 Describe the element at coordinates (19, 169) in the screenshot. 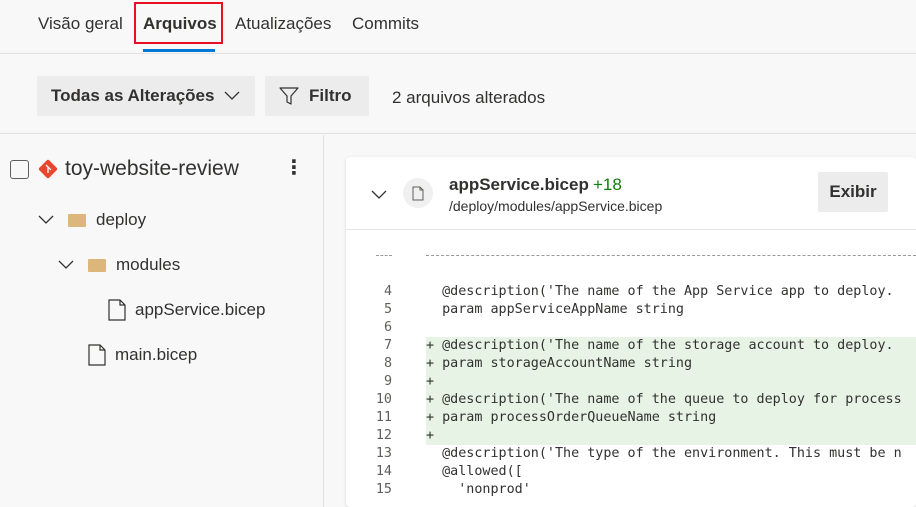

I see `repo-checkbox` at that location.